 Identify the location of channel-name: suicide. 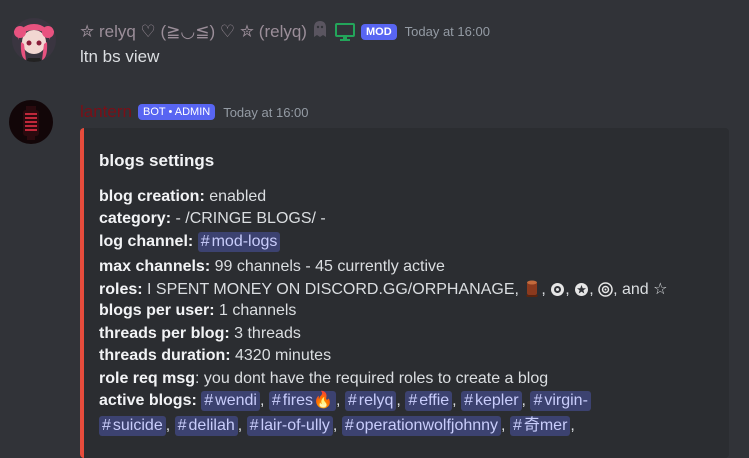
(137, 425).